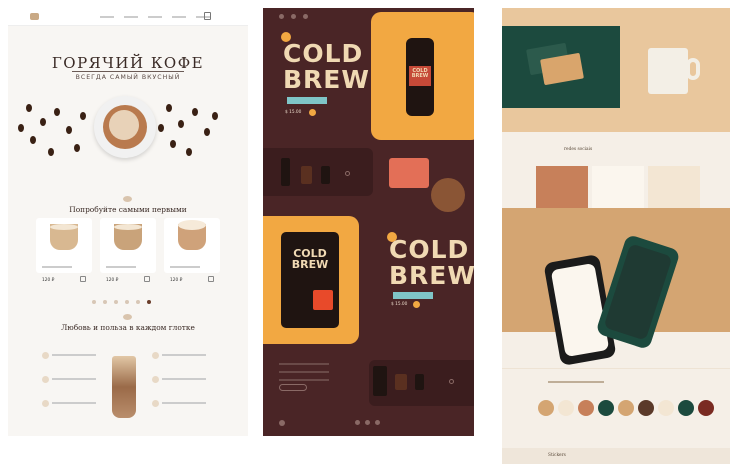 This screenshot has width=730, height=464. Describe the element at coordinates (429, 249) in the screenshot. I see `second-heading-line1: COLD` at that location.